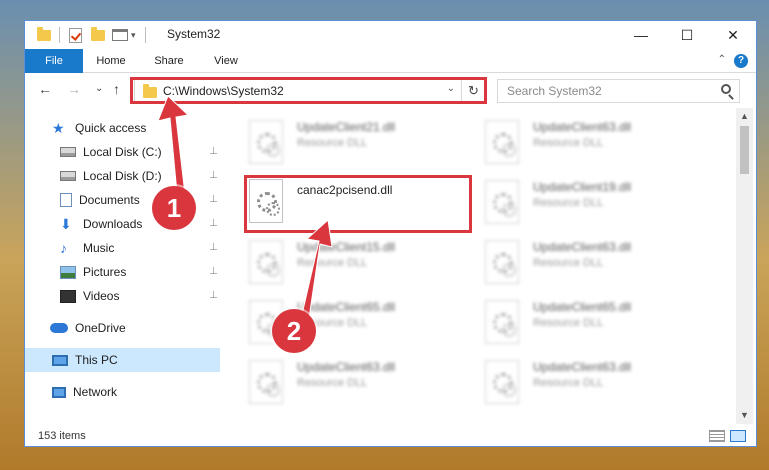  What do you see at coordinates (116, 89) in the screenshot?
I see `up-arrow-icon: ↑` at bounding box center [116, 89].